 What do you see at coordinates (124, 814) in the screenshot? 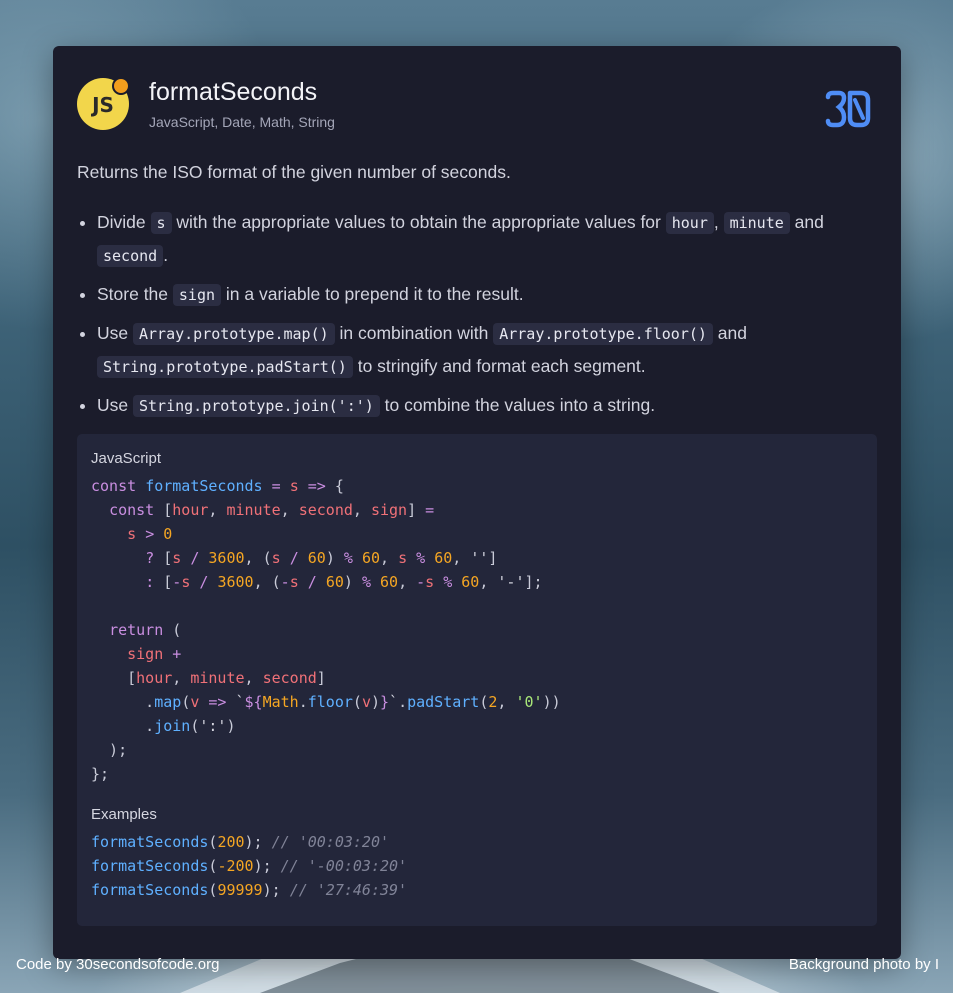
I see `examples-label: Examples` at bounding box center [124, 814].